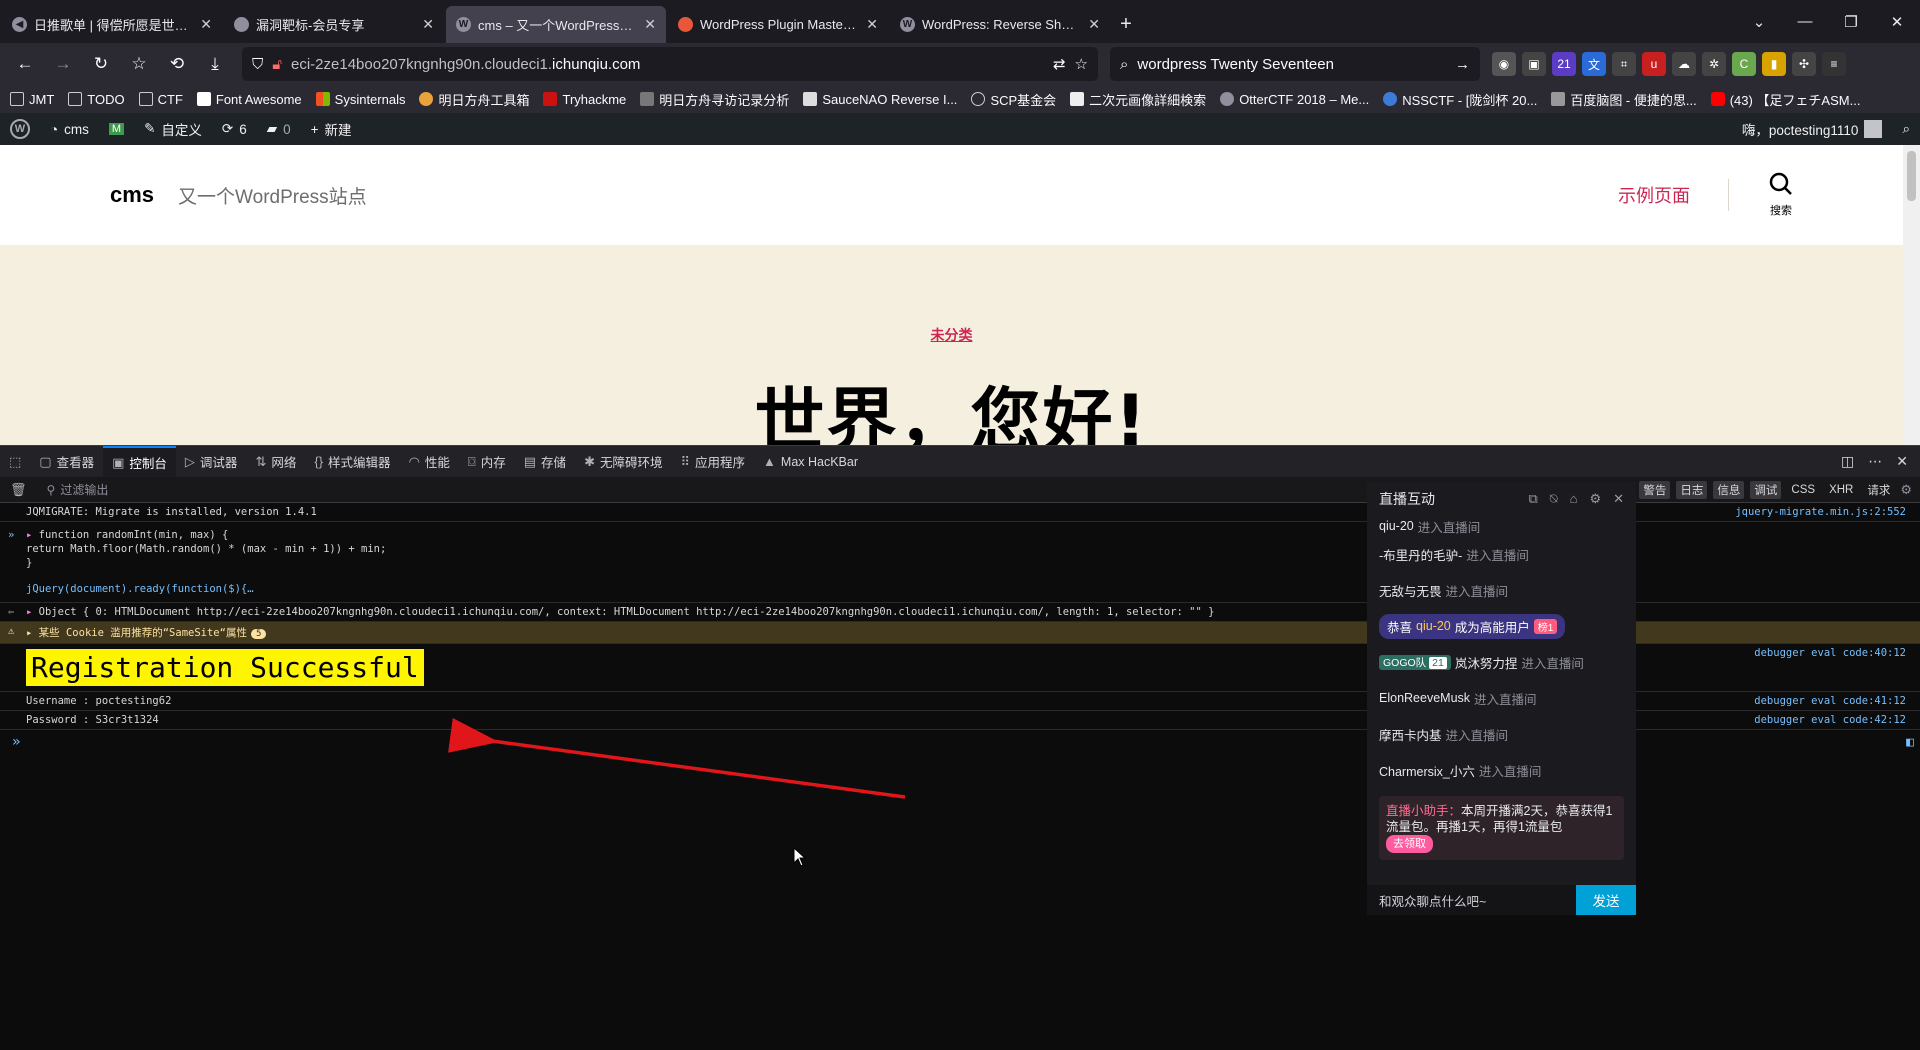 The image size is (1920, 1050). I want to click on extension-icon: C, so click(1744, 64).